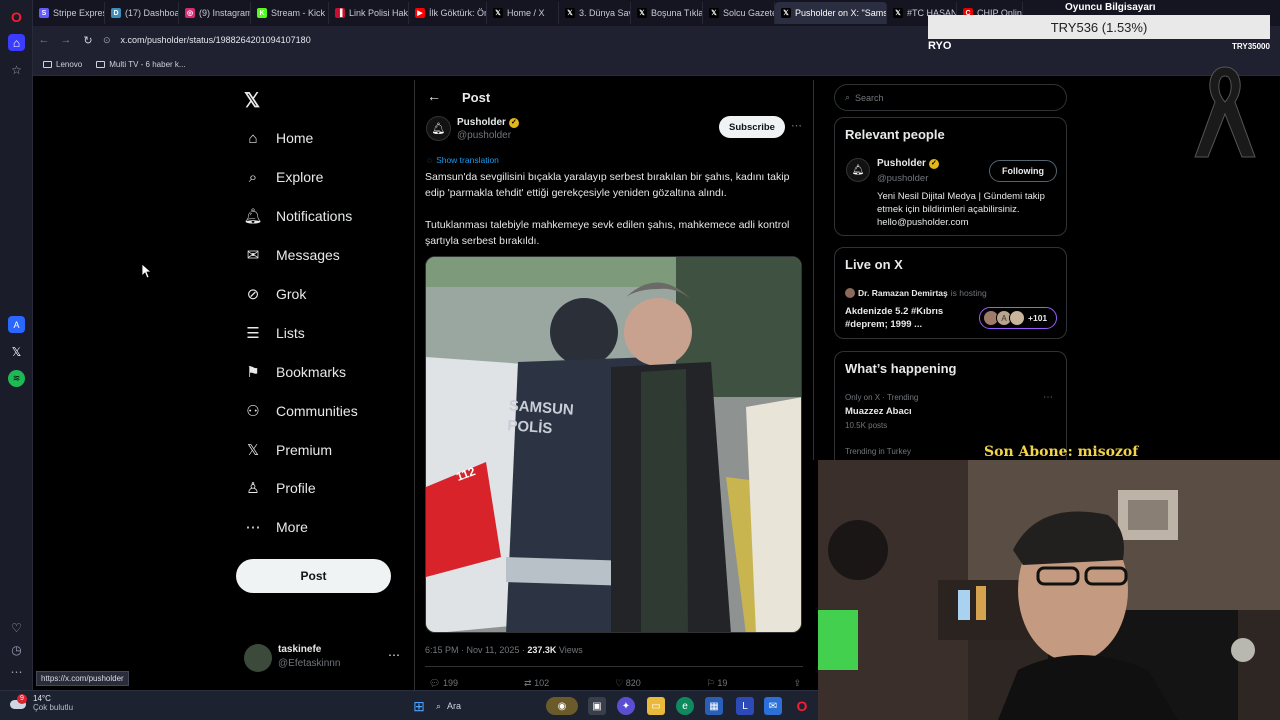  I want to click on reload-icon: ↻, so click(88, 40).